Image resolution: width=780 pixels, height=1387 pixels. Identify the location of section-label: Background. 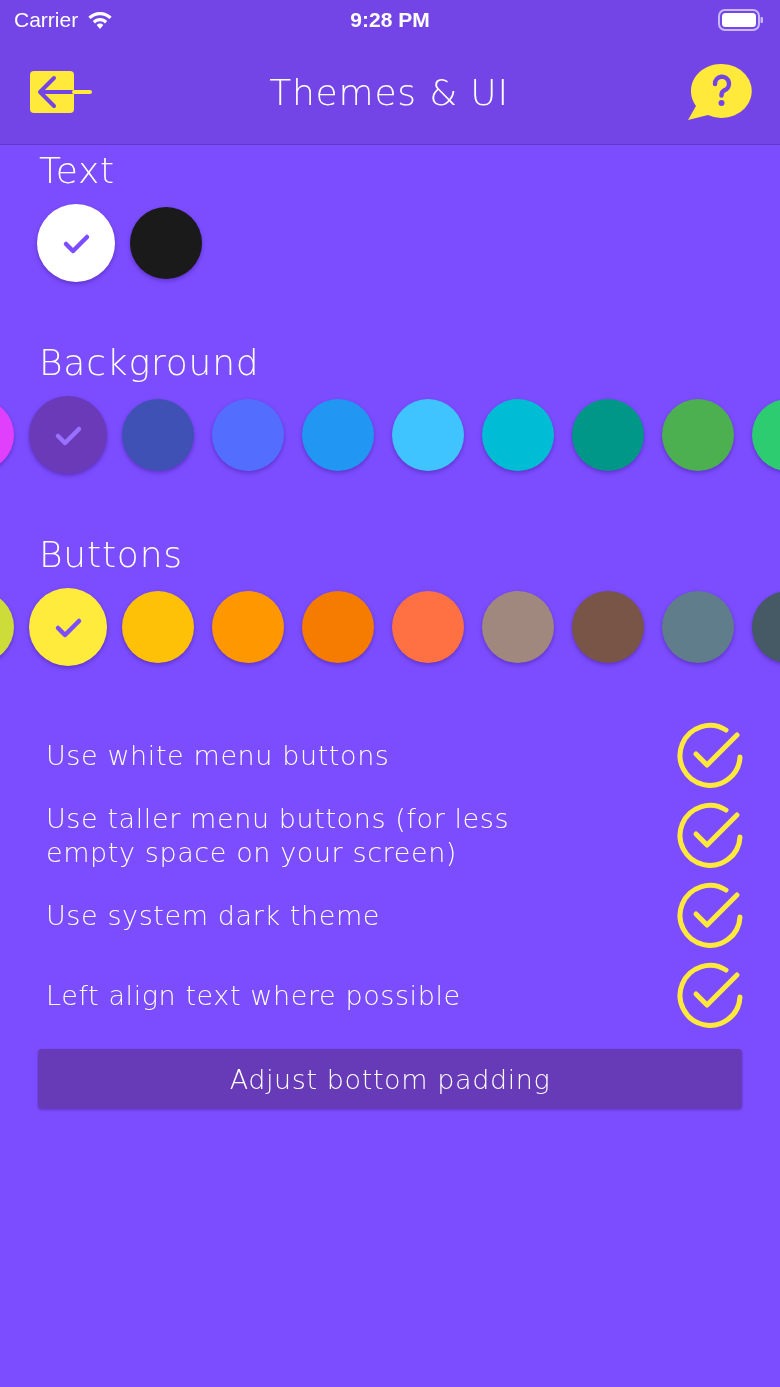
(150, 363).